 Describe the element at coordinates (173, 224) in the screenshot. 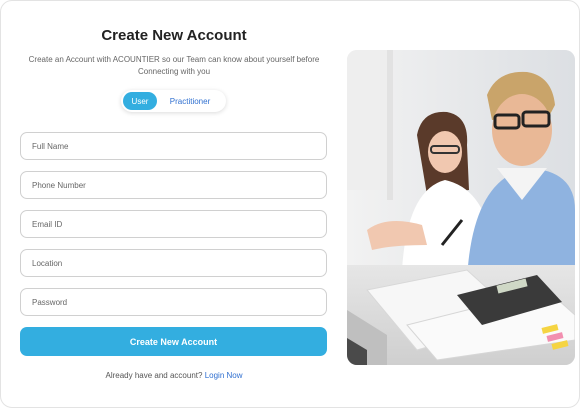

I see `email-input` at that location.